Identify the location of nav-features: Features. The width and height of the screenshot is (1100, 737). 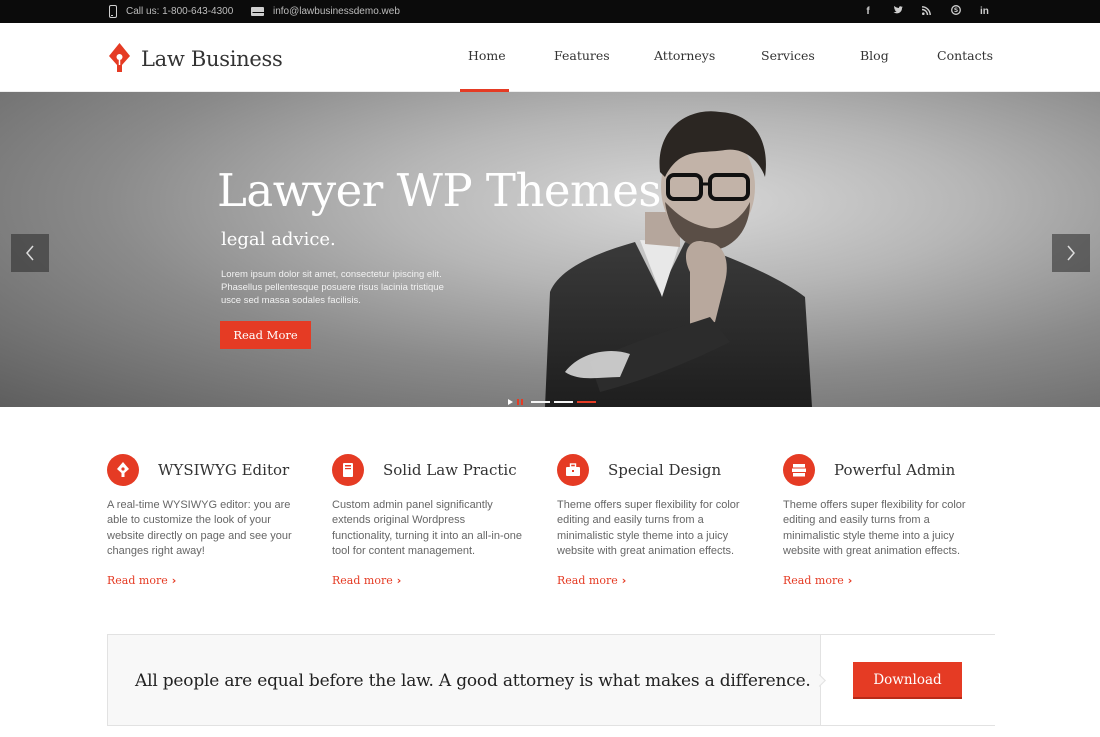
(582, 55).